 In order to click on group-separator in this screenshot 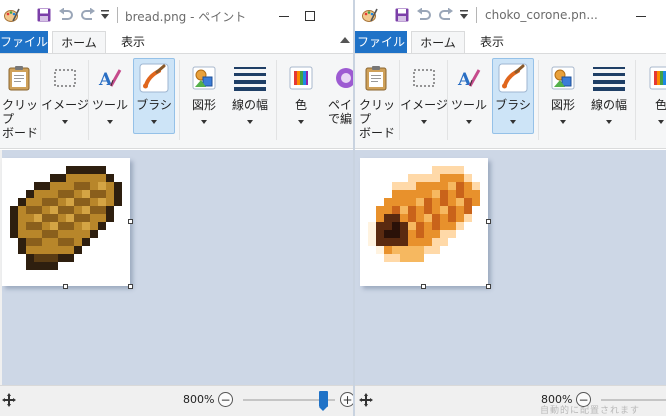, I will do `click(635, 100)`.